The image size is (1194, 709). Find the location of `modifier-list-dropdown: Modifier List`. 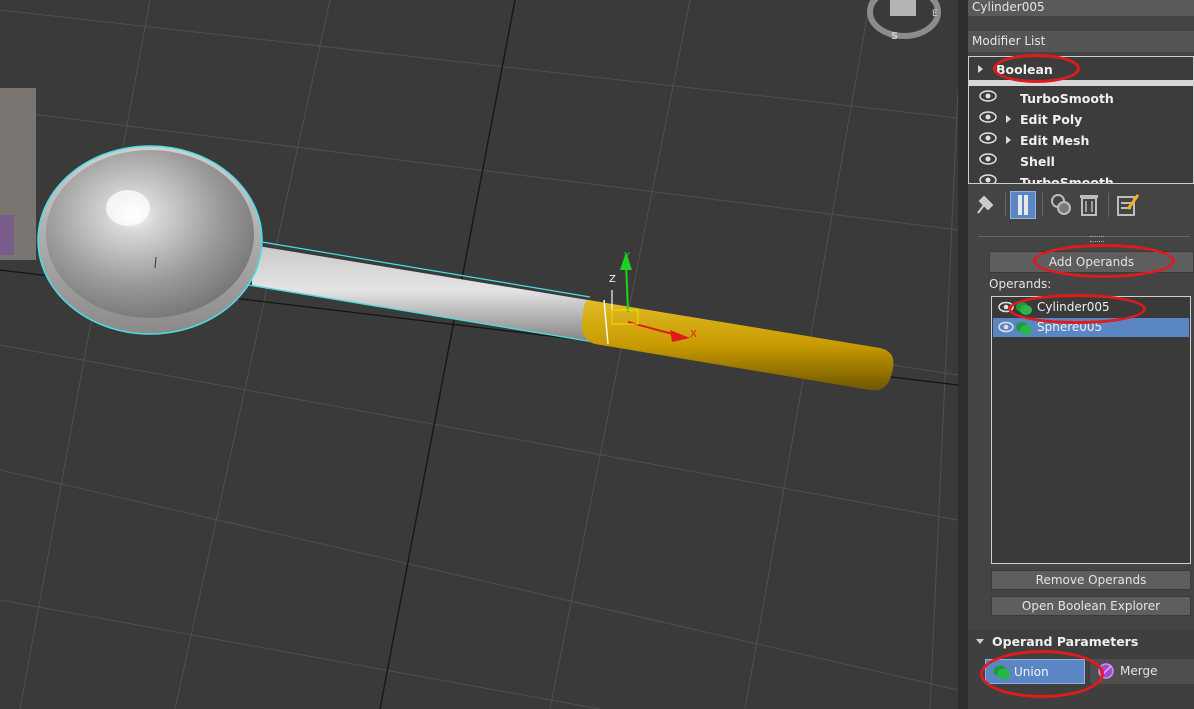

modifier-list-dropdown: Modifier List is located at coordinates (1081, 41).